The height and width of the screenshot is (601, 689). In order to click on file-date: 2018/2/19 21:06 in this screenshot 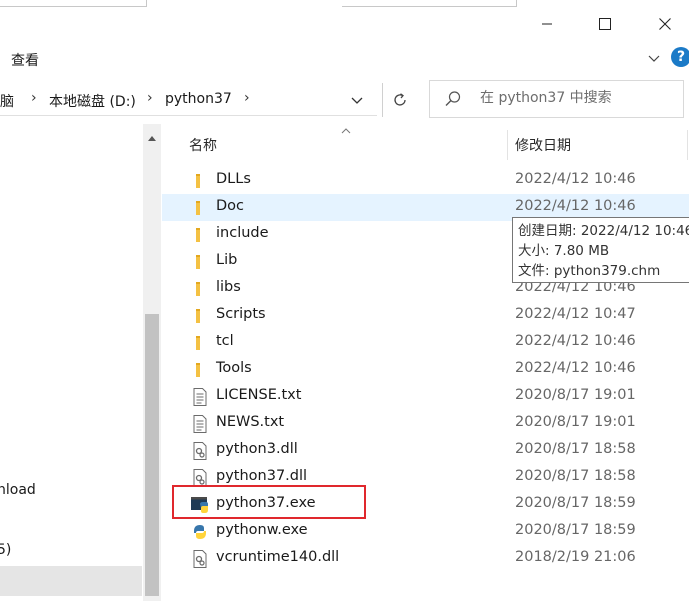, I will do `click(575, 557)`.